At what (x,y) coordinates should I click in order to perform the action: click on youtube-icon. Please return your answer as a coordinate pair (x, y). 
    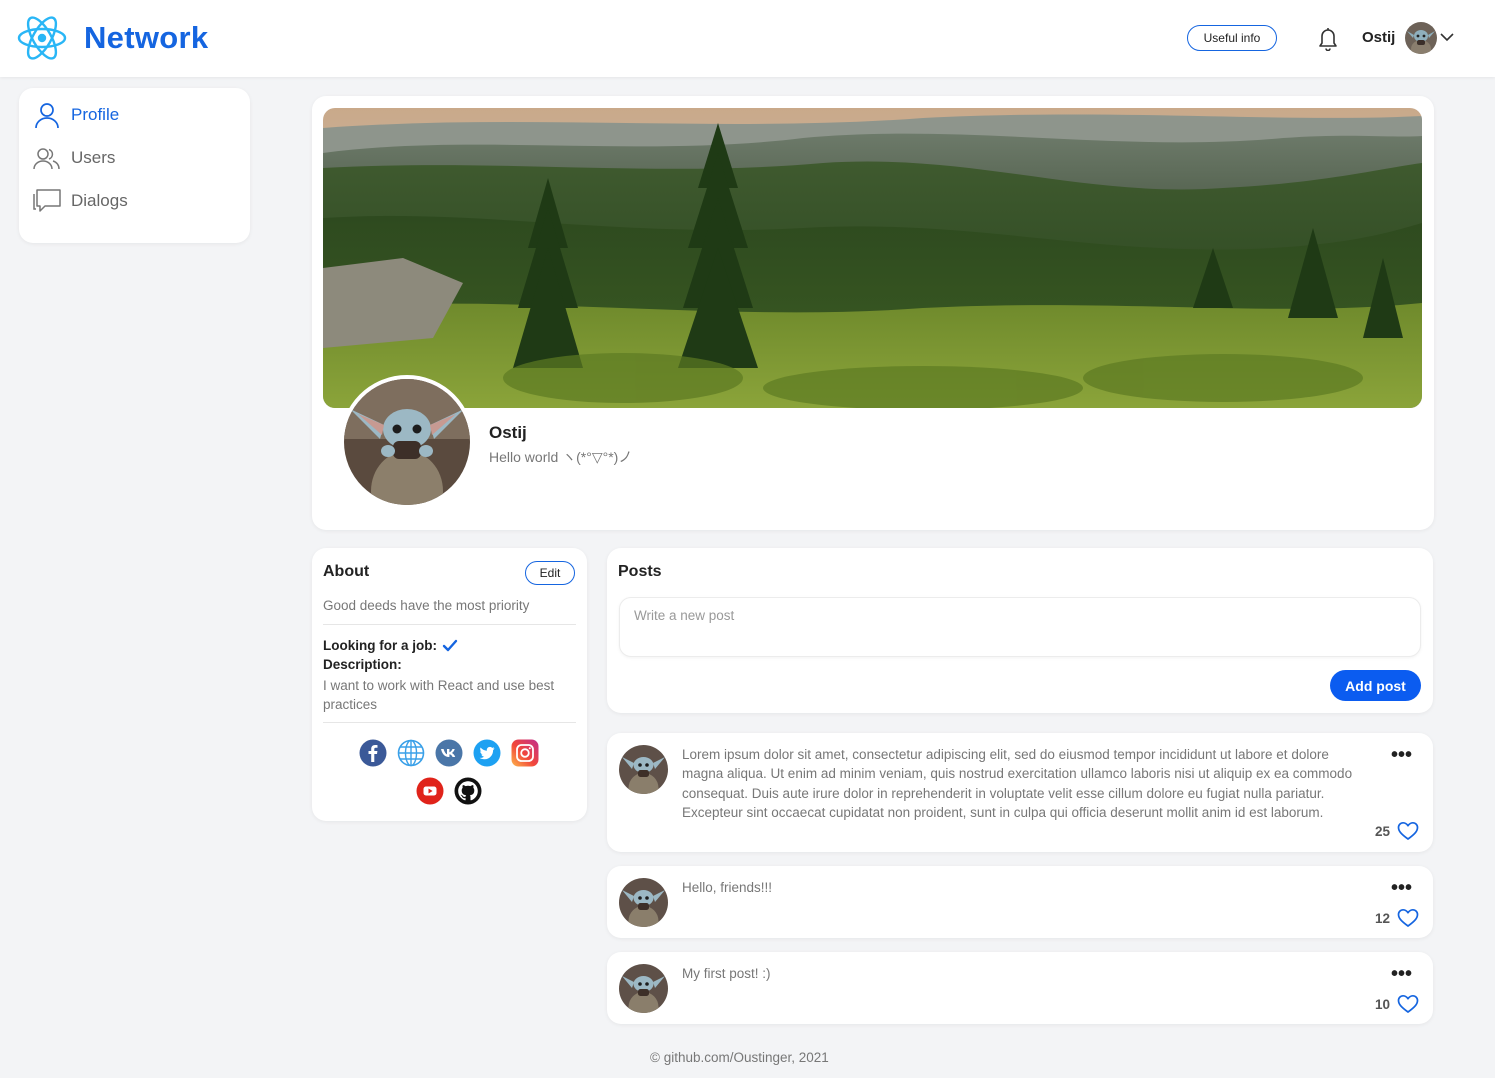
    Looking at the image, I should click on (430, 791).